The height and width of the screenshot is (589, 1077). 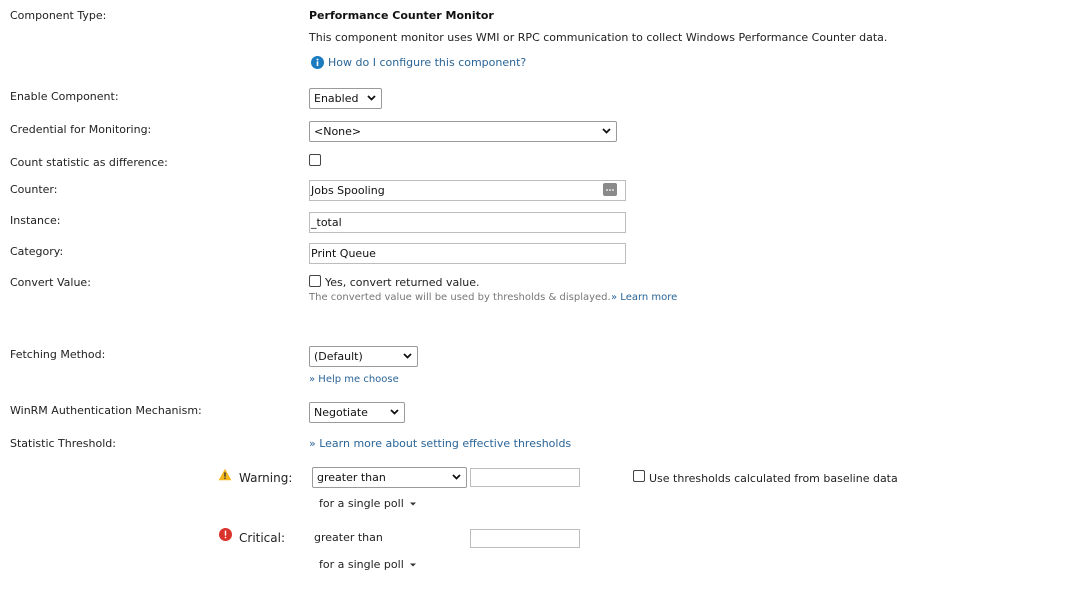 What do you see at coordinates (58, 15) in the screenshot?
I see `component-type-label: Component Type:` at bounding box center [58, 15].